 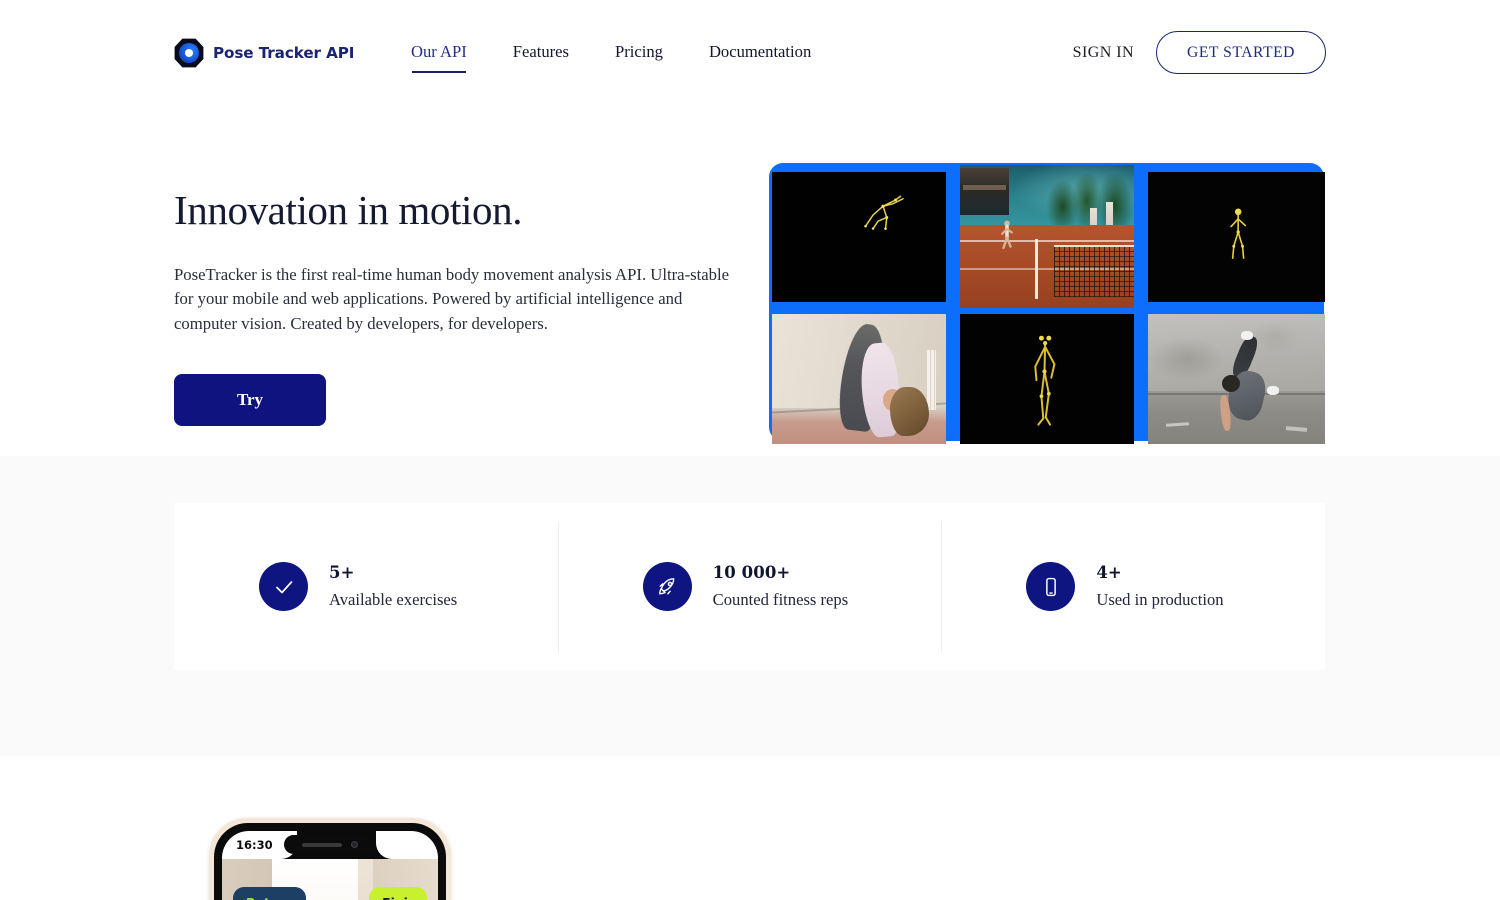 I want to click on media-tile-concrete-handstand, so click(x=1236, y=379).